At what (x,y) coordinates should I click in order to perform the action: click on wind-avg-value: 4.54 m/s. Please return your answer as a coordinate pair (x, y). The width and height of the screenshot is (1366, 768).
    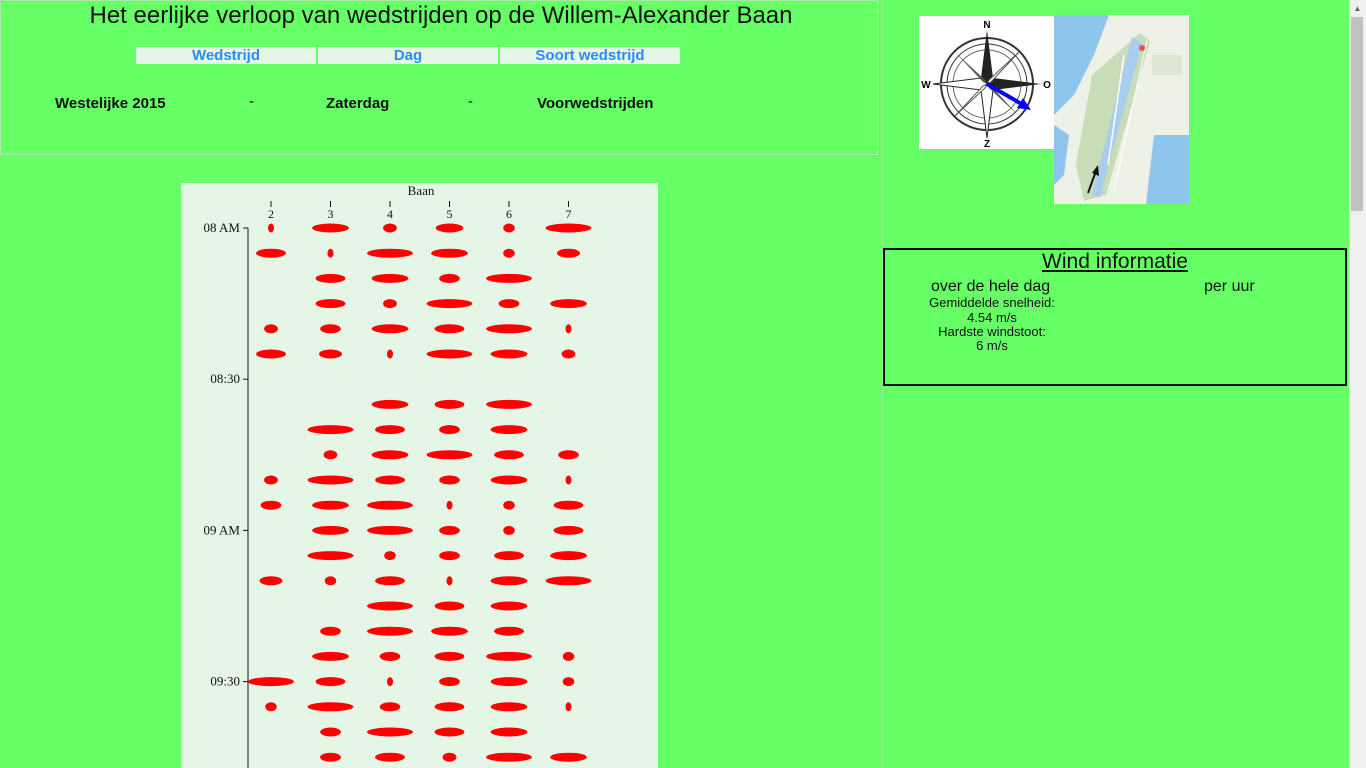
    Looking at the image, I should click on (992, 317).